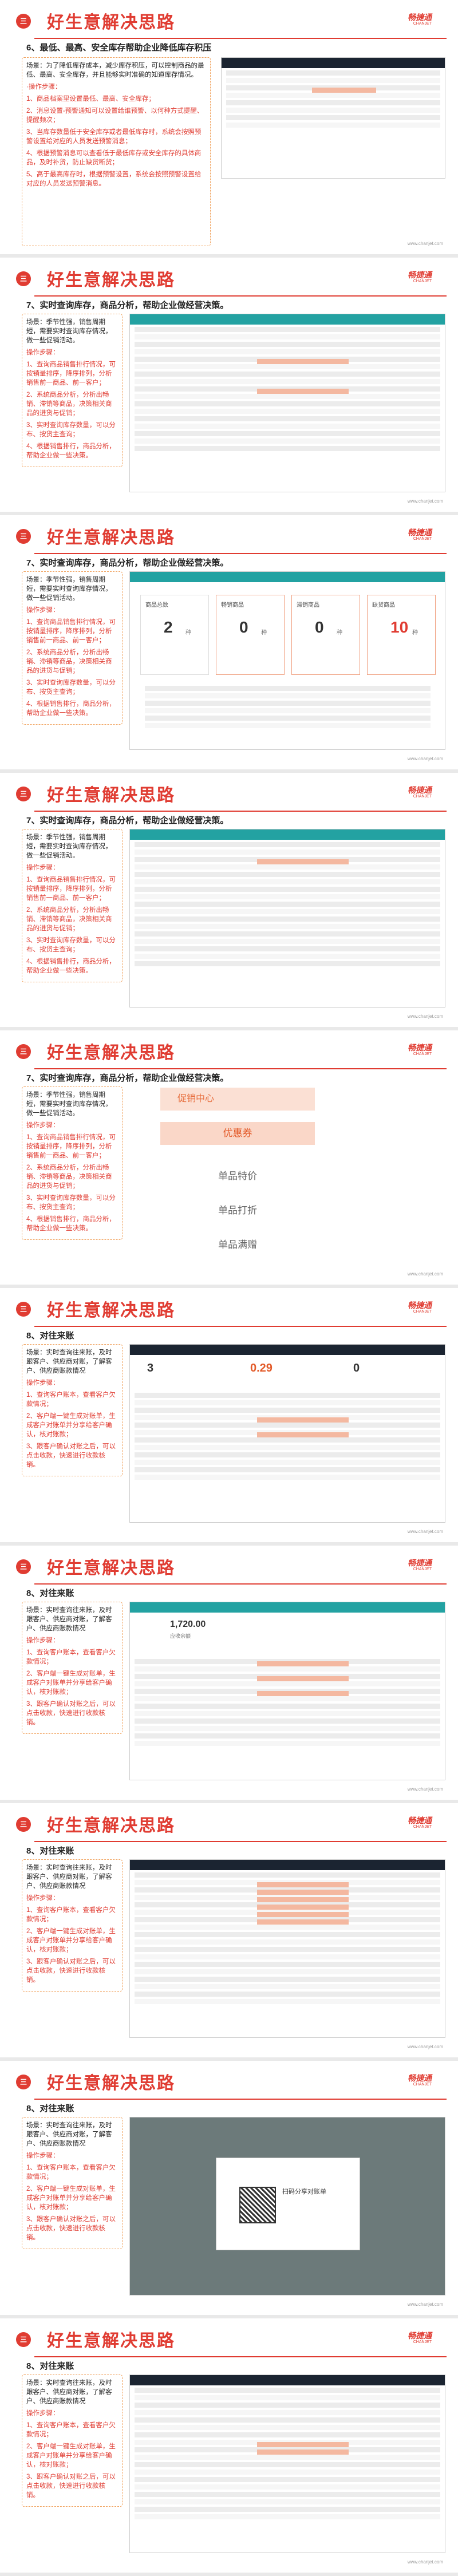 This screenshot has width=458, height=2576. Describe the element at coordinates (401, 635) in the screenshot. I see `stat-card: 缺货商品 10 种` at that location.